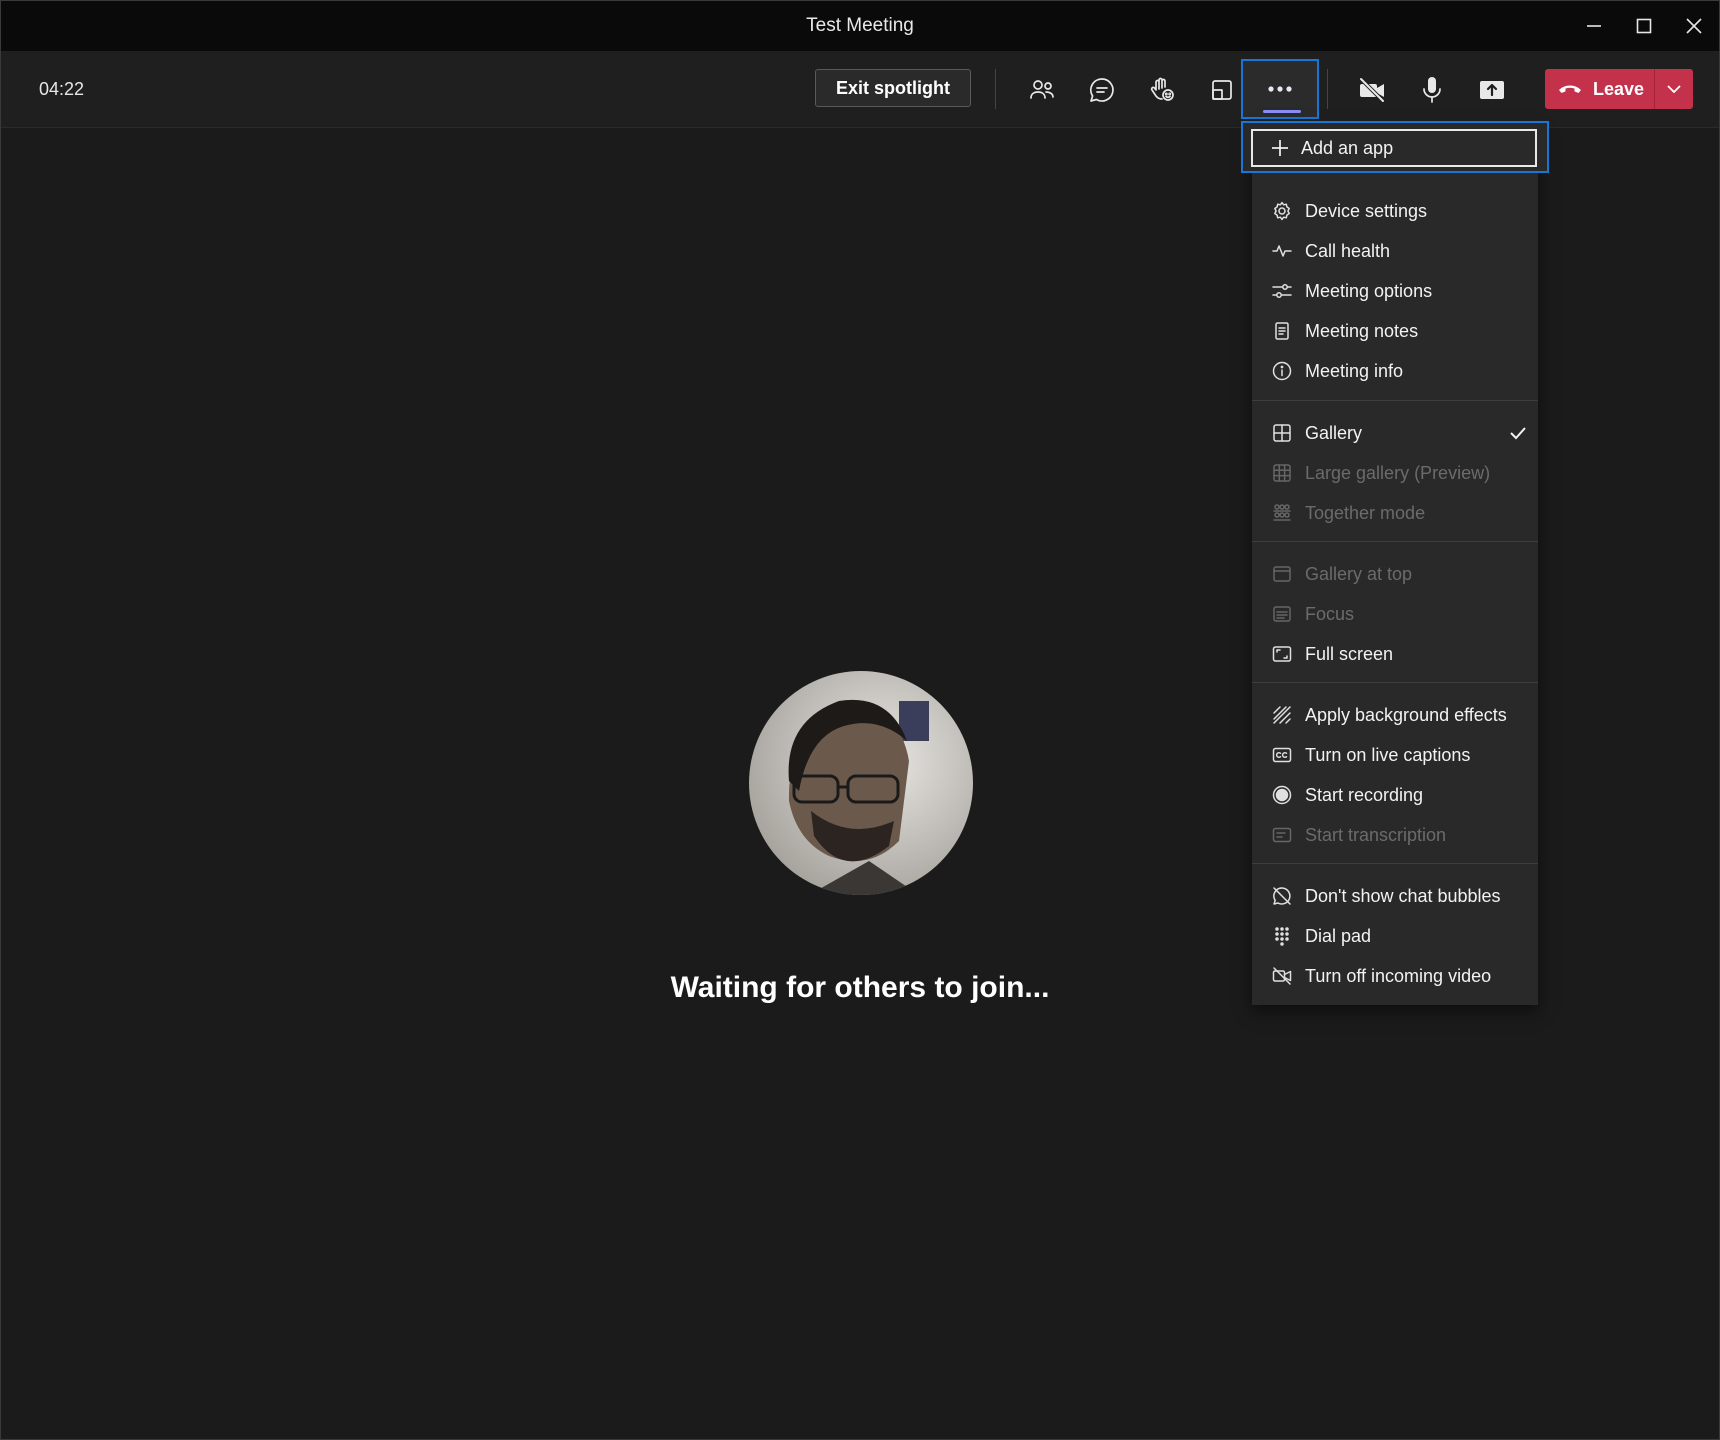 The image size is (1720, 1440). I want to click on share-tray-icon, so click(1492, 90).